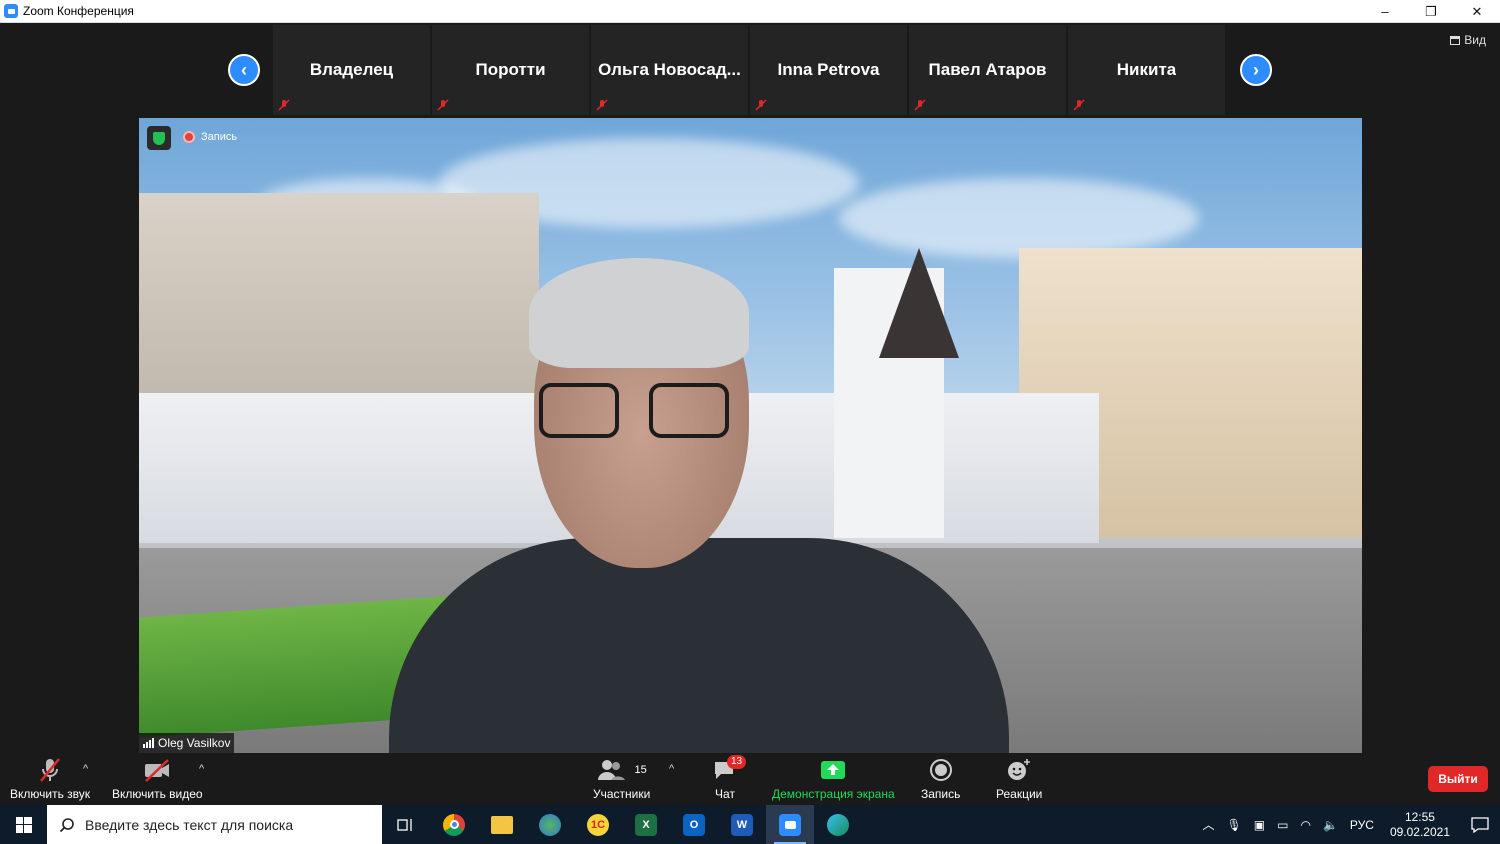 This screenshot has height=844, width=1500. I want to click on outlook-icon: O, so click(694, 824).